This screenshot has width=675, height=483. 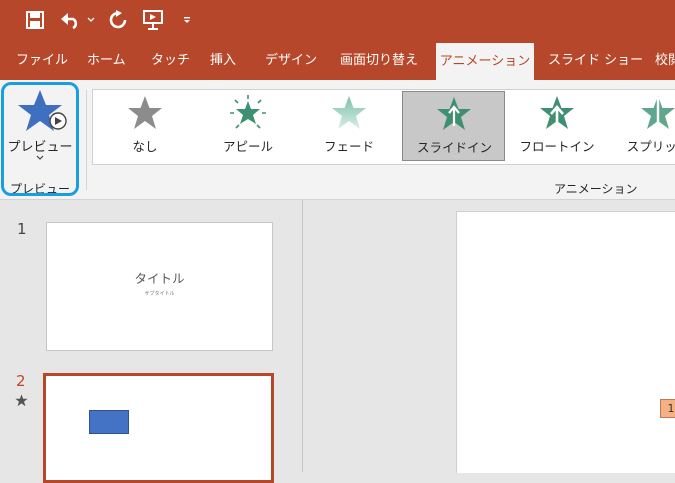 What do you see at coordinates (302, 336) in the screenshot?
I see `pane-divider` at bounding box center [302, 336].